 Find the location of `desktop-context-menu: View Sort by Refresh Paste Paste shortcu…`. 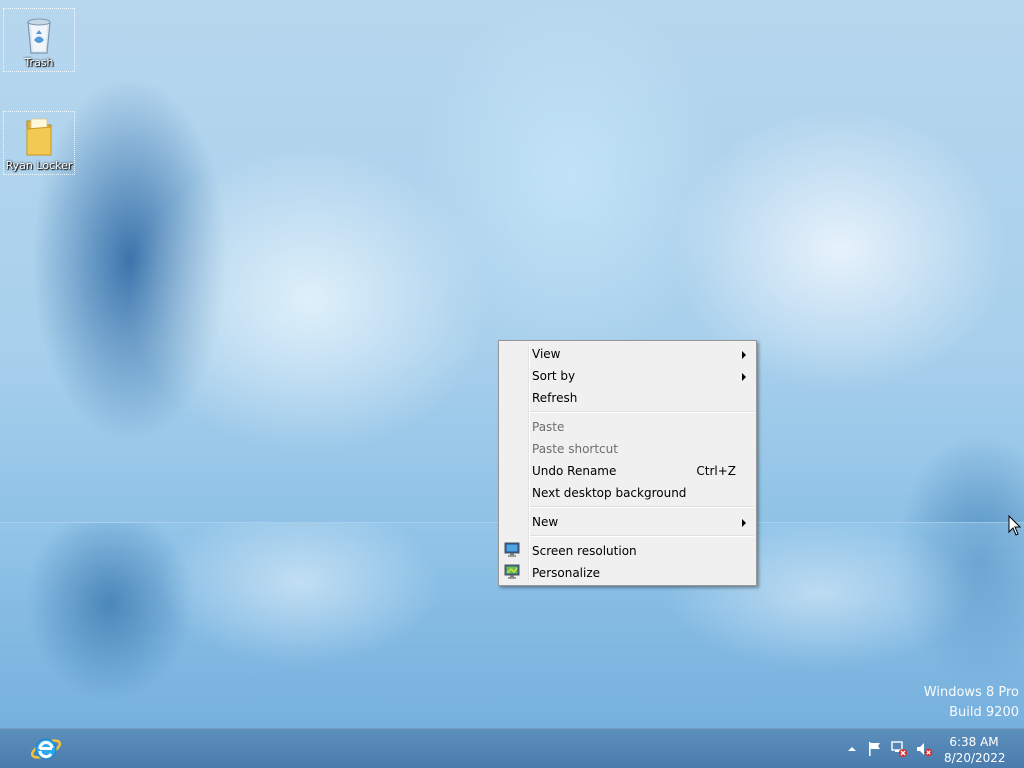

desktop-context-menu: View Sort by Refresh Paste Paste shortcu… is located at coordinates (627, 463).